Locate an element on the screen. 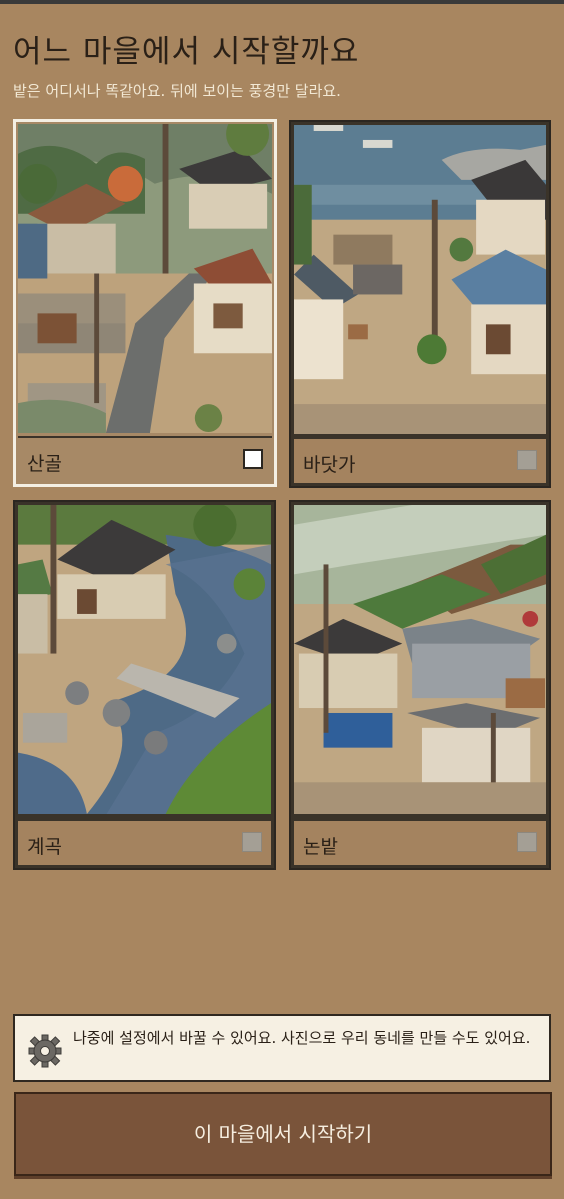 The image size is (564, 1199). valley-village-illustration is located at coordinates (144, 659).